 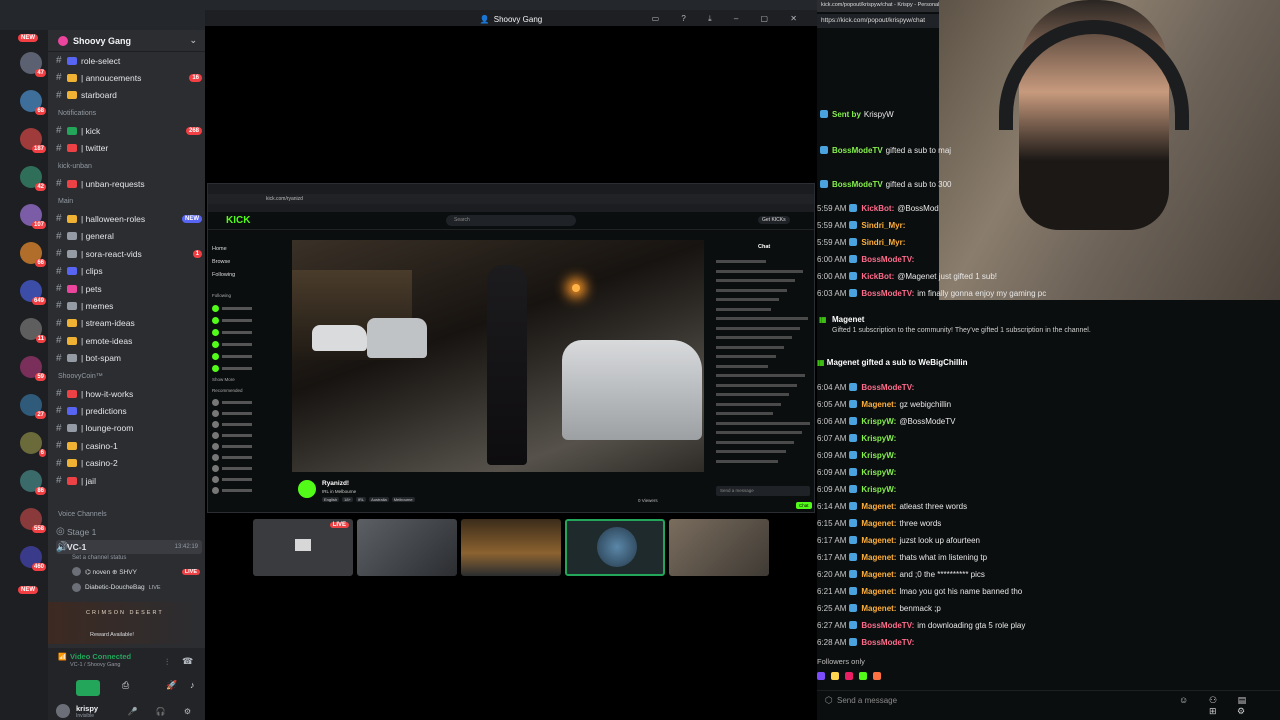 I want to click on popout-address: https://kick.com/popout/krispyw/chat, so click(x=878, y=21).